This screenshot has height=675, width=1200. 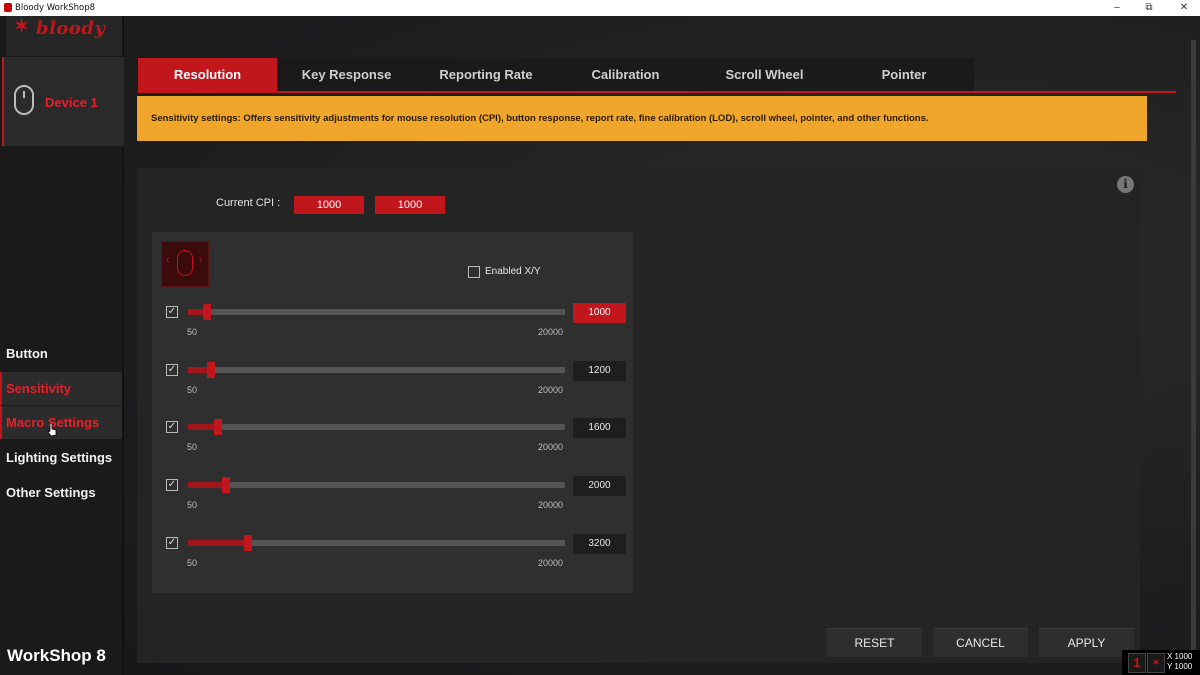 I want to click on cpi-value-box: 1000, so click(x=599, y=313).